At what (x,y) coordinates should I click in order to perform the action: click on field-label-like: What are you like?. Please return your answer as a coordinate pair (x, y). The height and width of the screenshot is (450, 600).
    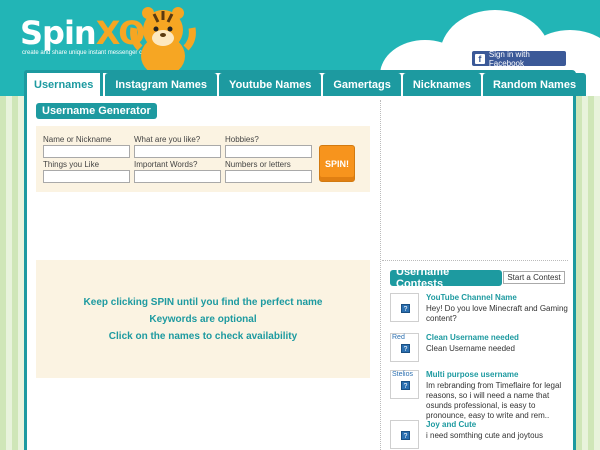
    Looking at the image, I should click on (167, 139).